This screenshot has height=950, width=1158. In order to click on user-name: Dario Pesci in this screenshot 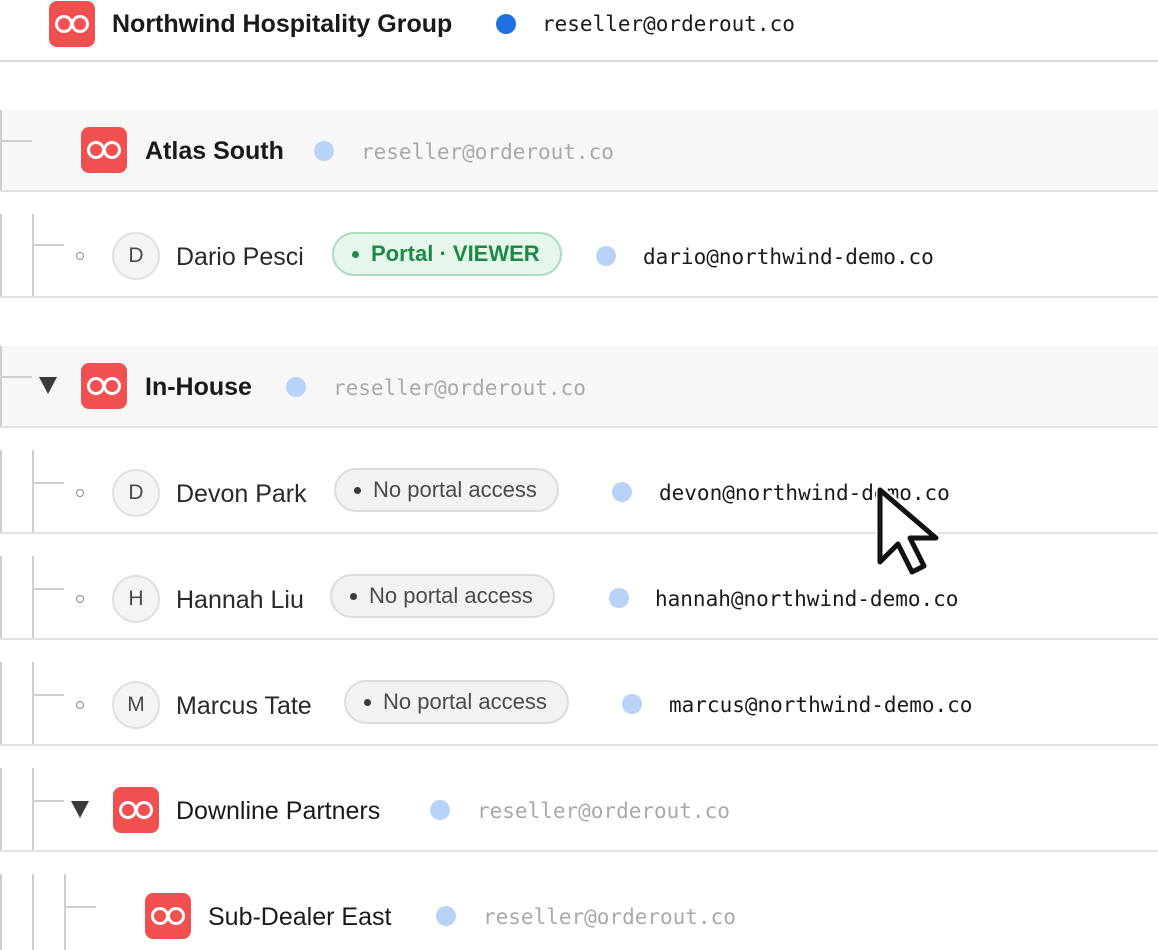, I will do `click(240, 257)`.